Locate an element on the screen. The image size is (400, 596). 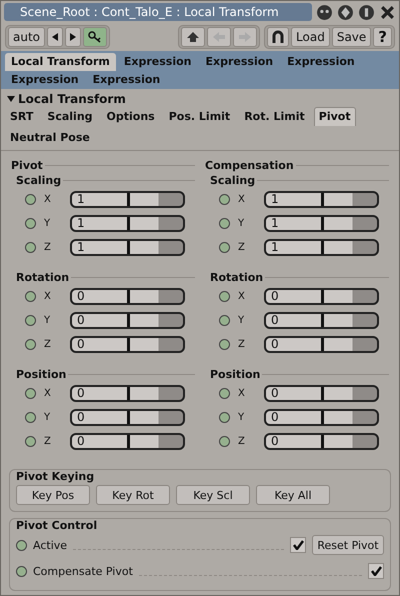
help-button: ? is located at coordinates (382, 37).